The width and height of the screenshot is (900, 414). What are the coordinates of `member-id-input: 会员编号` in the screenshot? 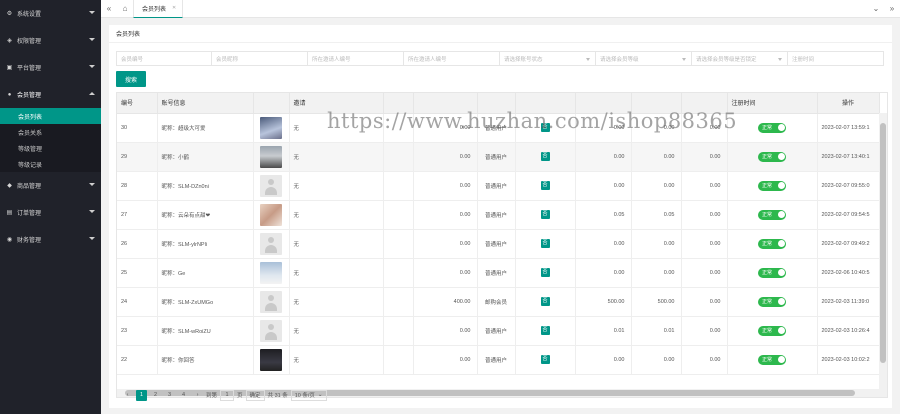 It's located at (164, 58).